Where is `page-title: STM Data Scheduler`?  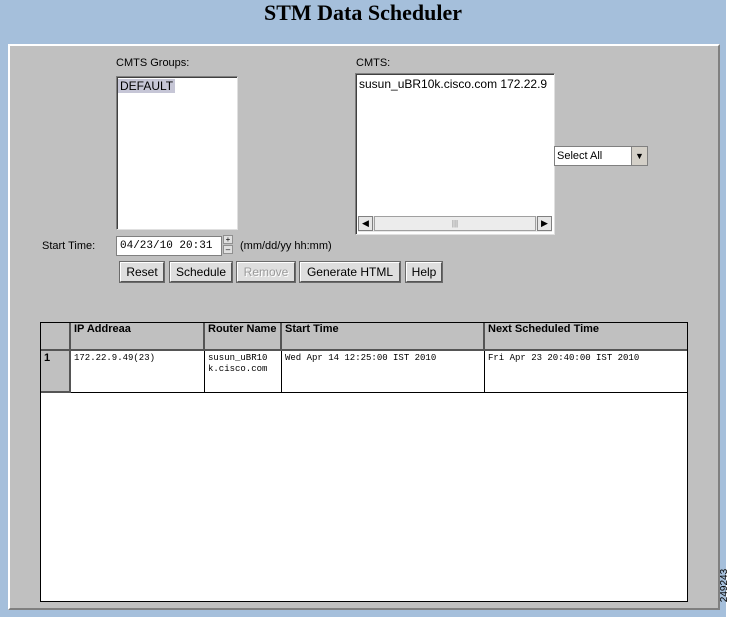 page-title: STM Data Scheduler is located at coordinates (363, 12).